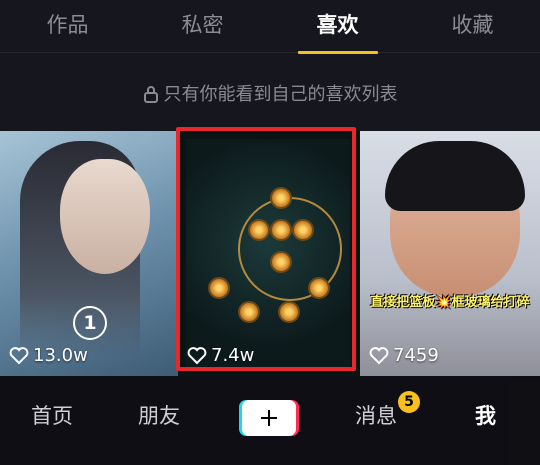  I want to click on lock-icon, so click(150, 94).